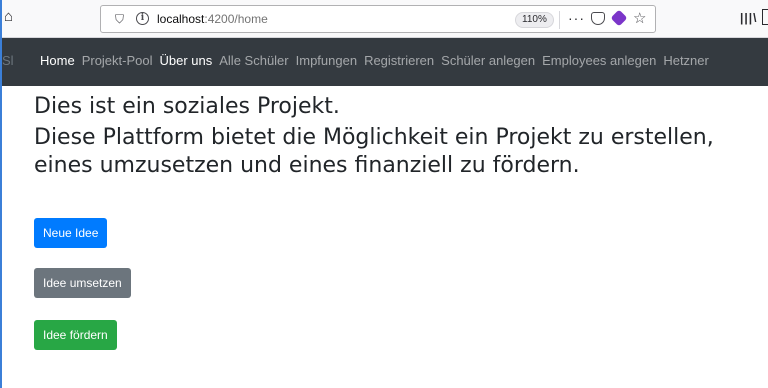 This screenshot has height=388, width=768. I want to click on nav-link-über-uns: Über uns, so click(186, 61).